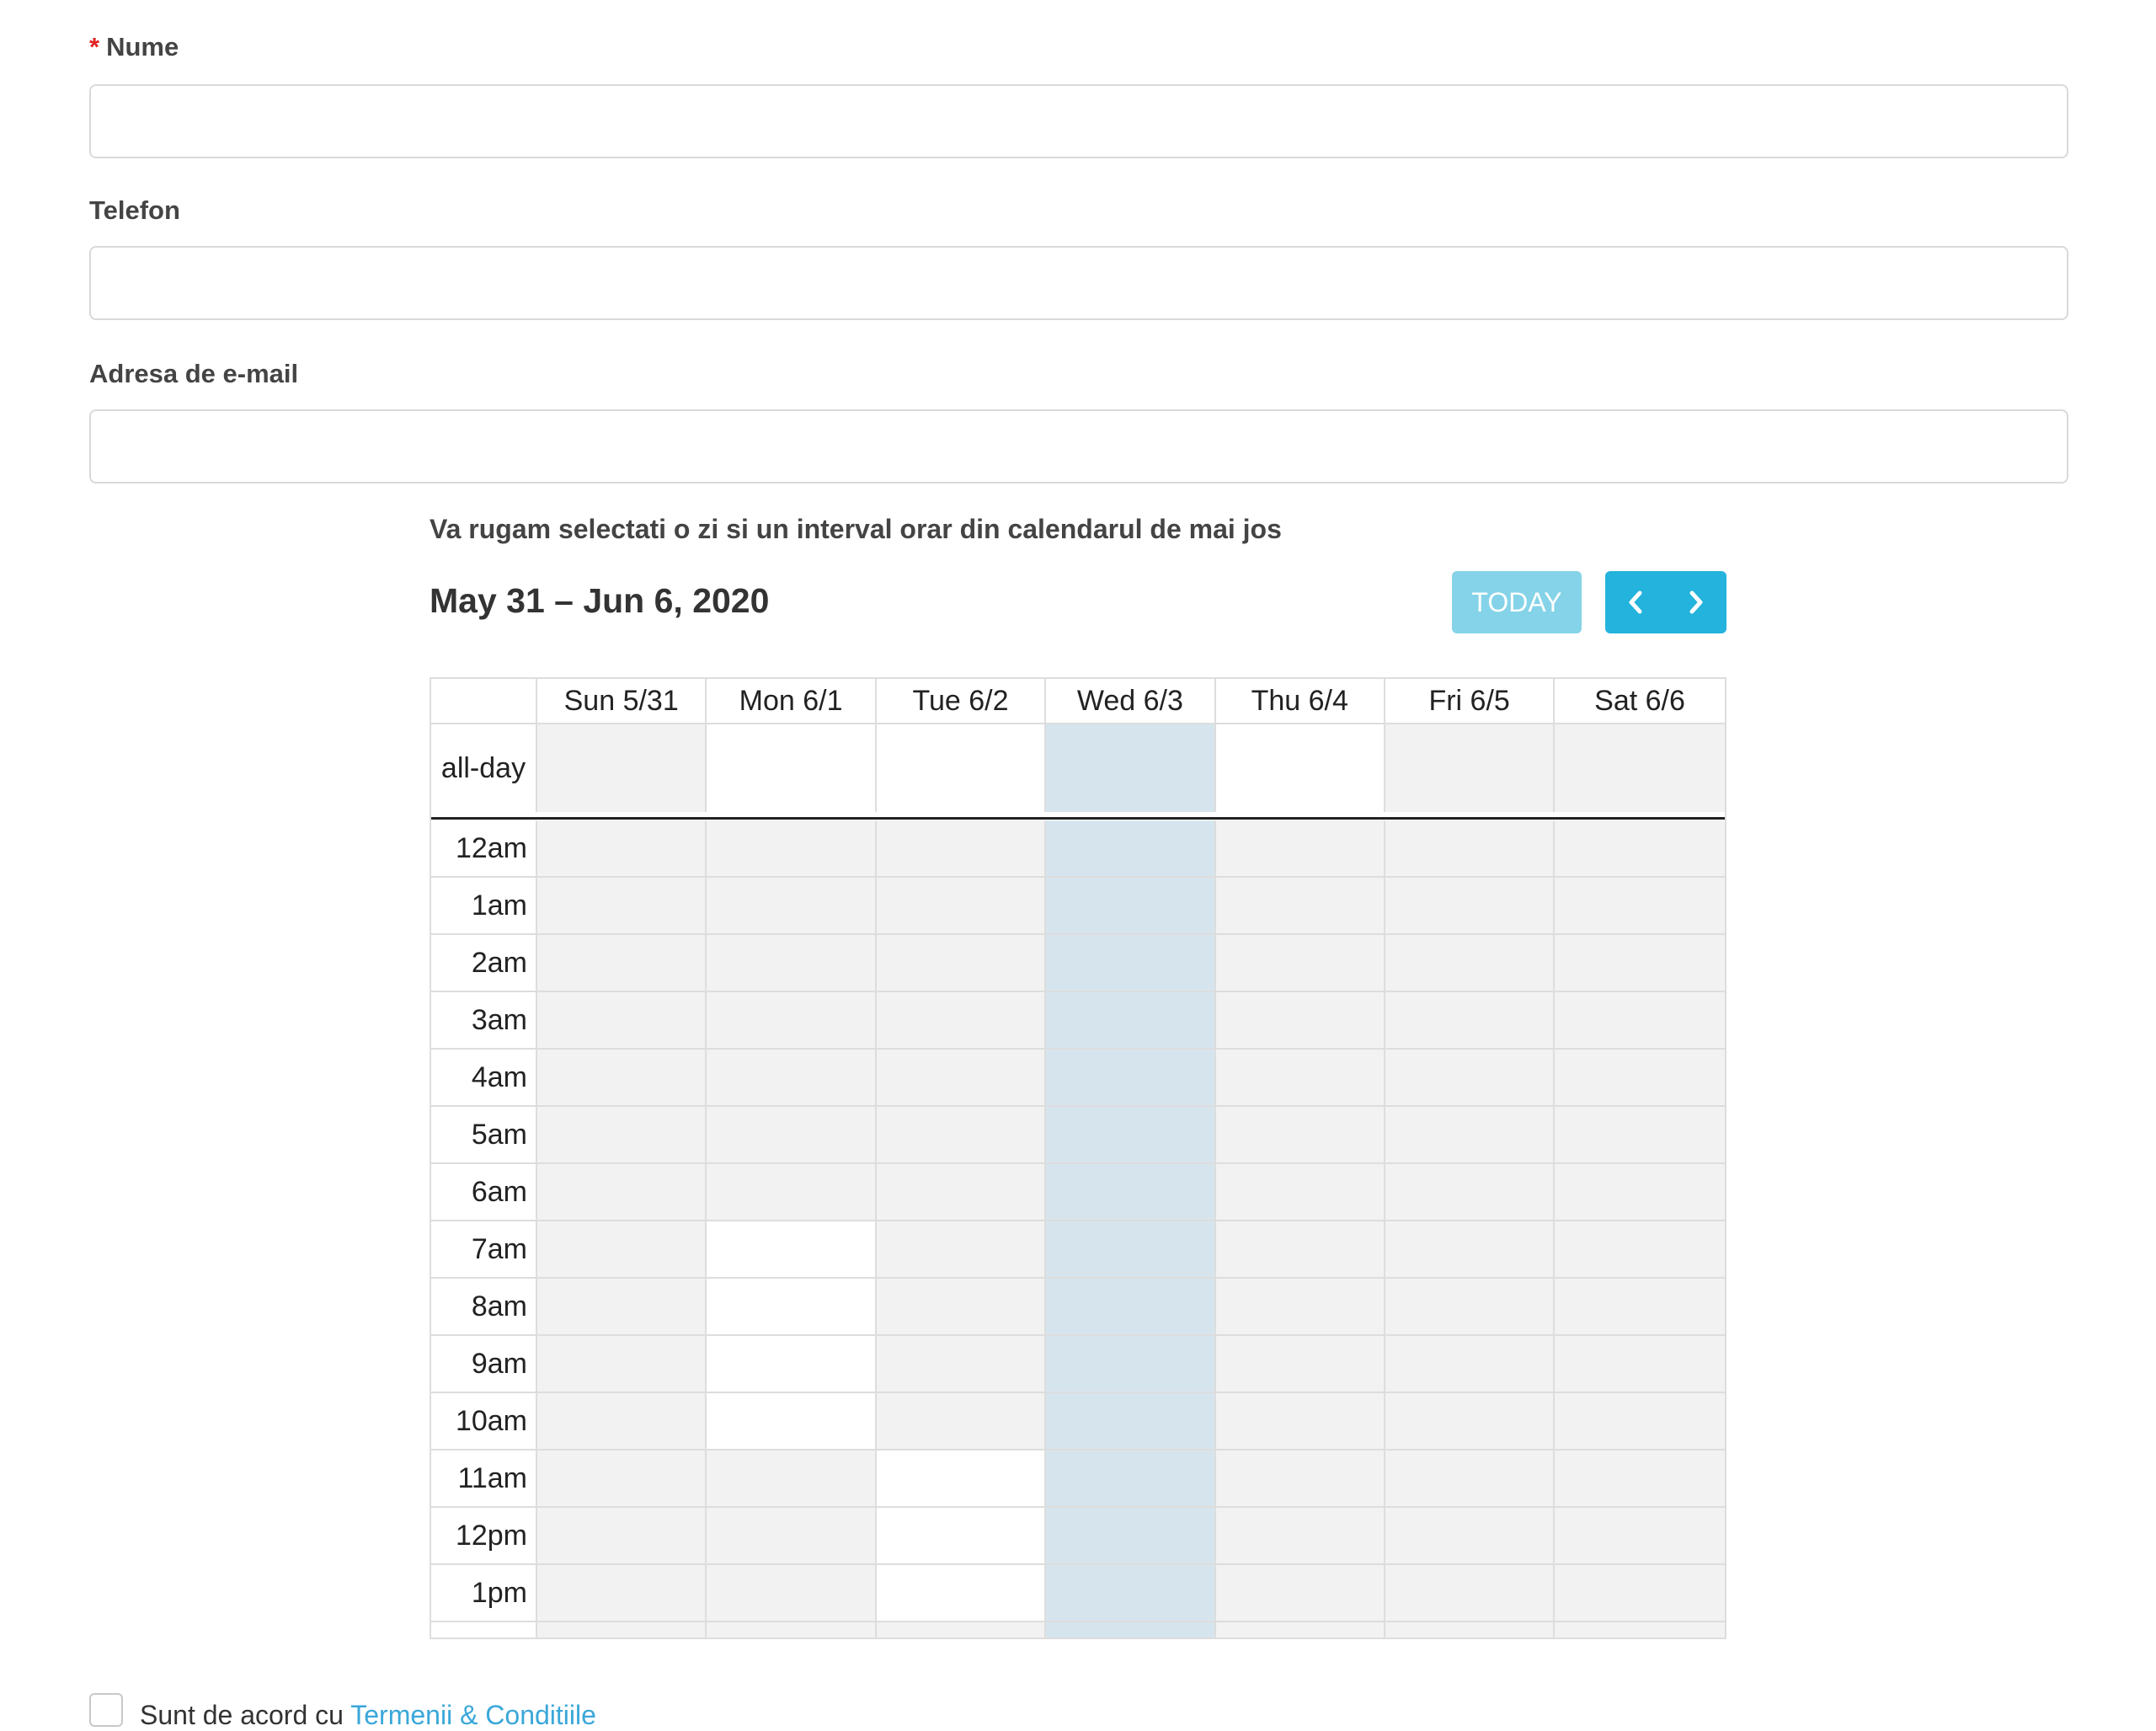 The height and width of the screenshot is (1731, 2156). I want to click on allday-cell-sun, so click(622, 768).